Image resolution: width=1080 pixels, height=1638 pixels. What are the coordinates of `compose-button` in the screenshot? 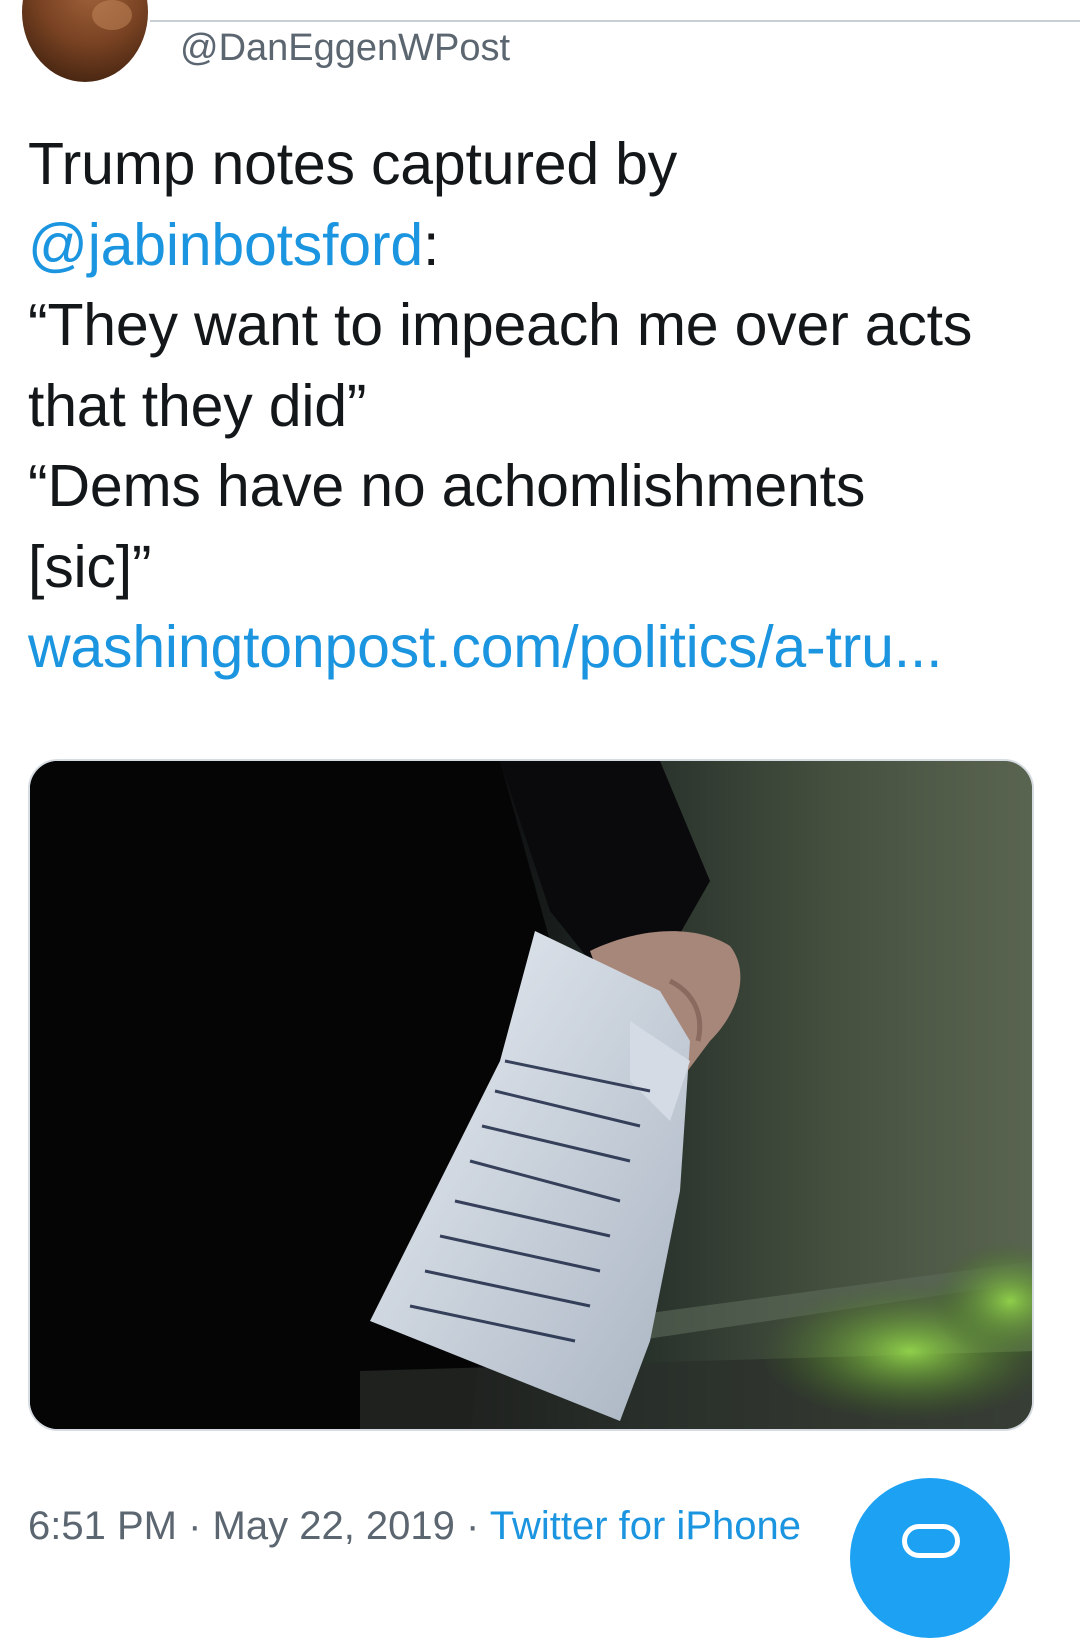 It's located at (930, 1558).